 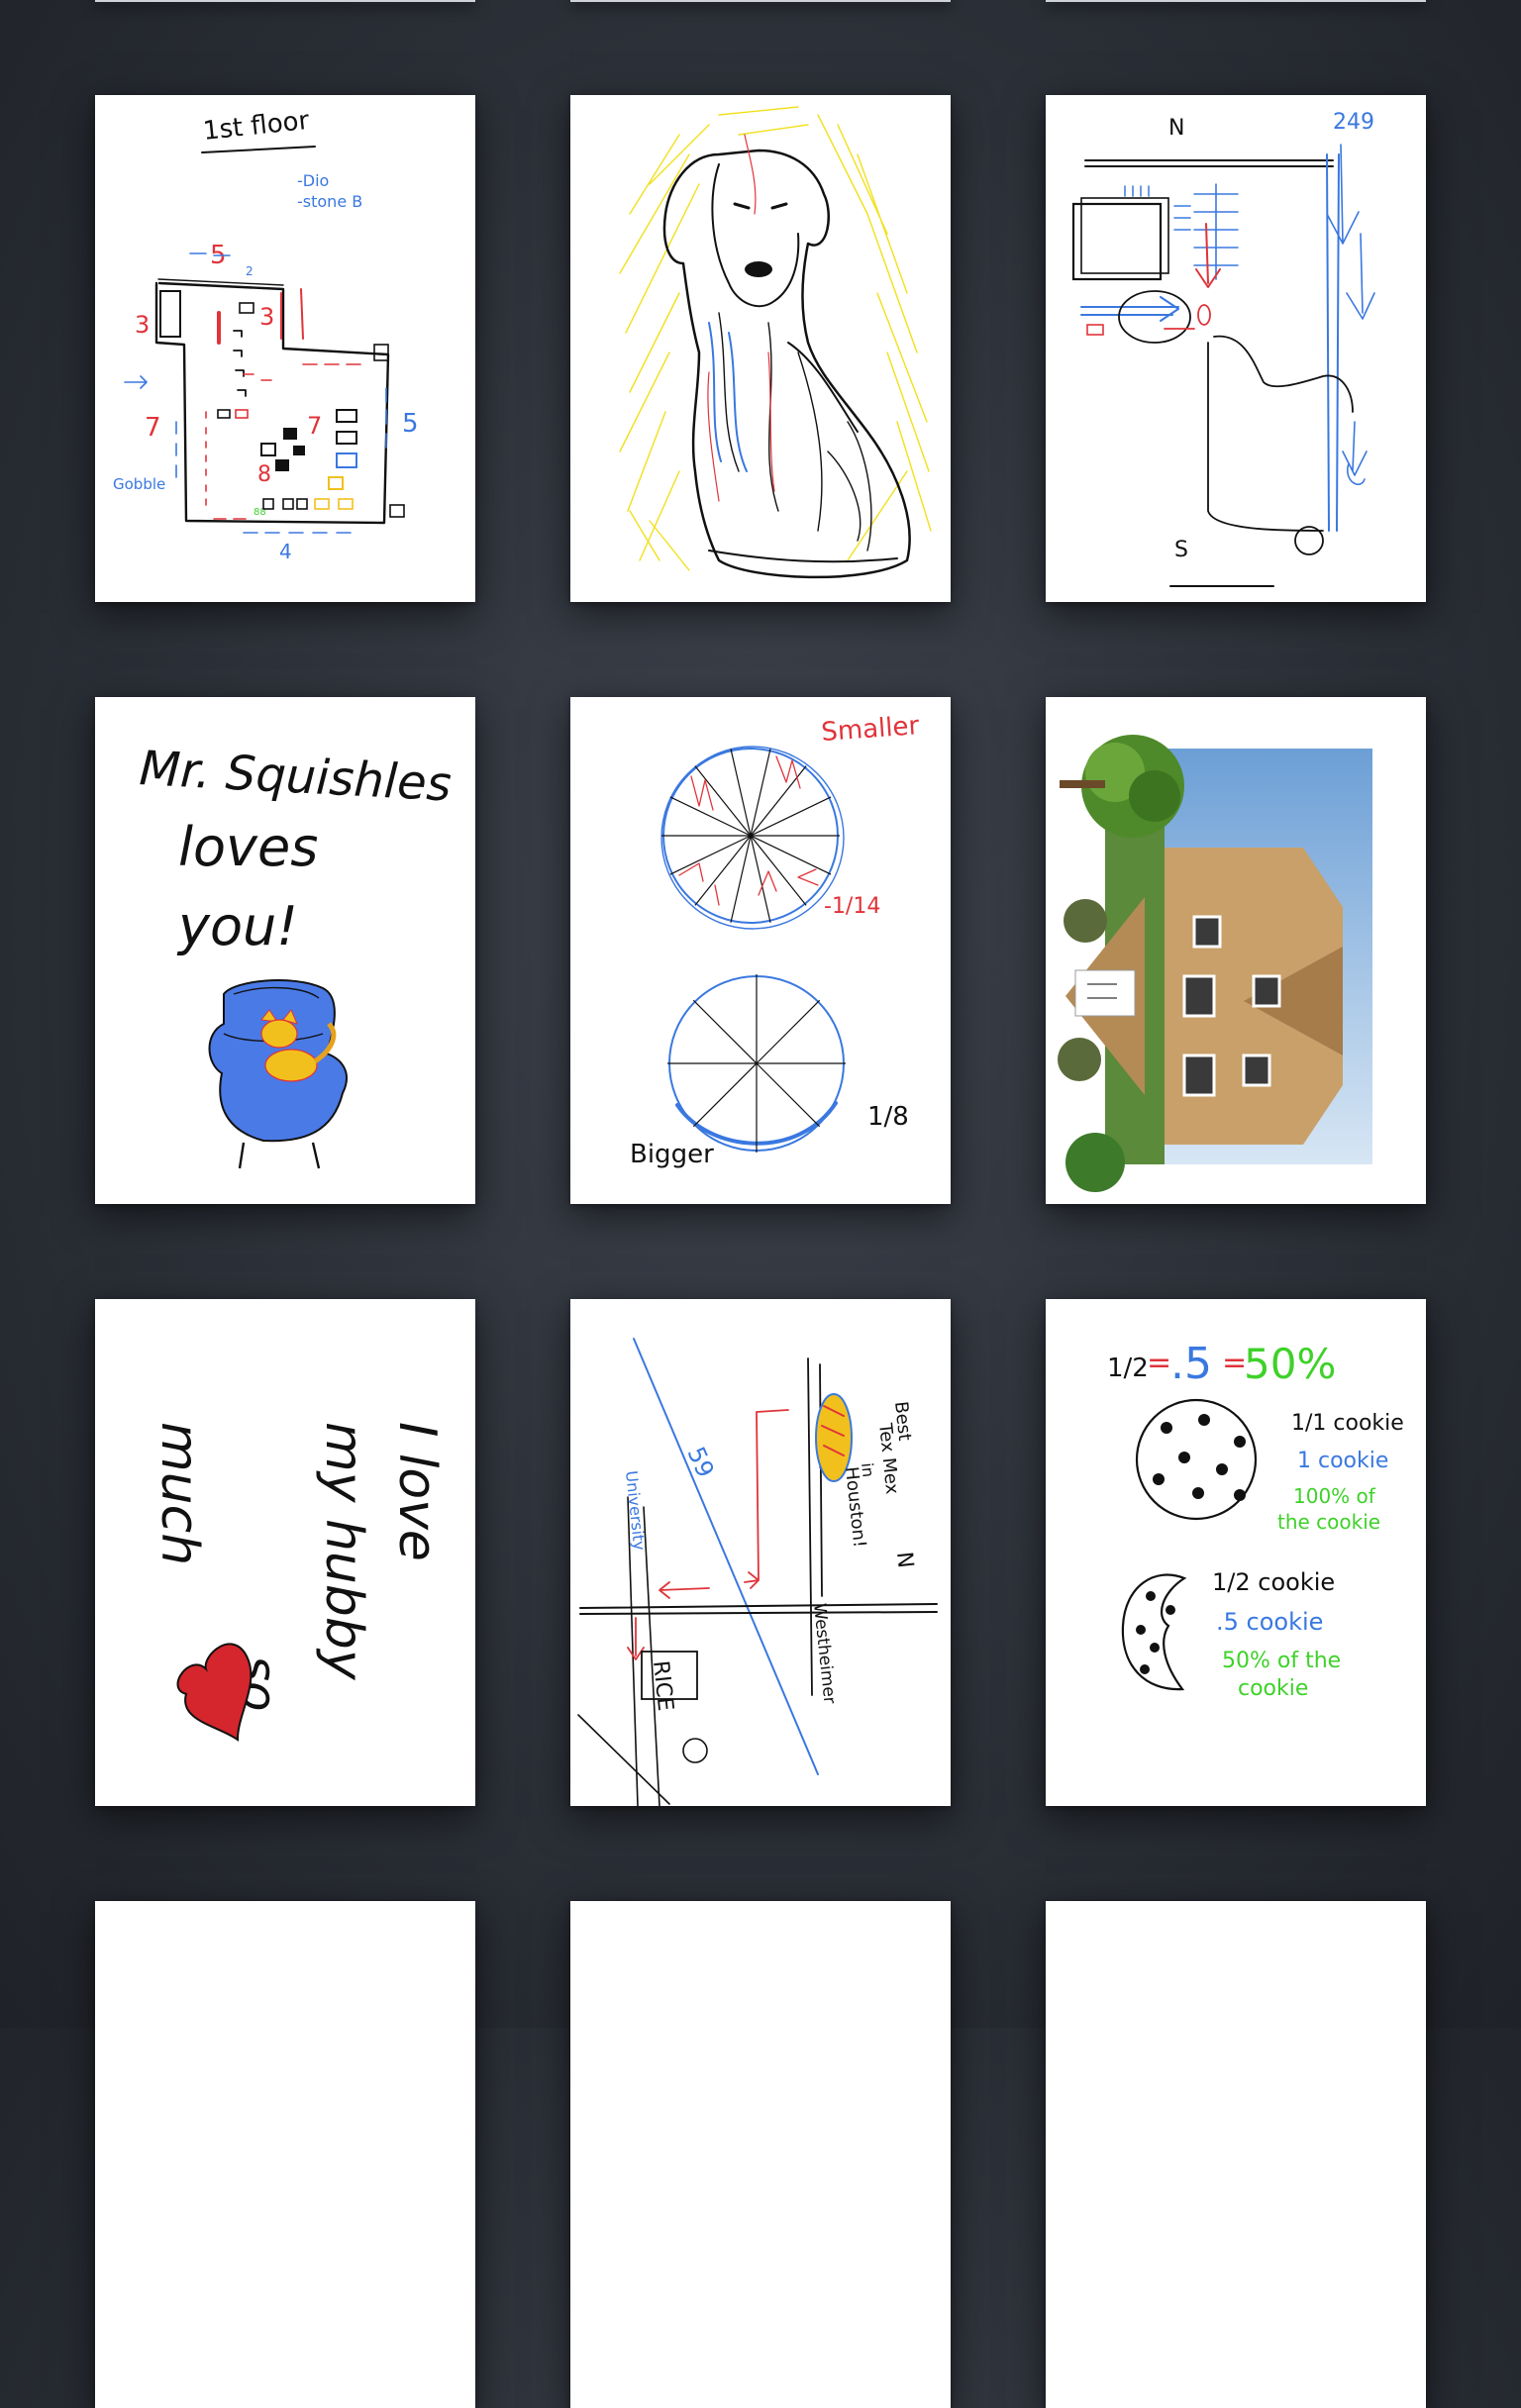 I want to click on fraction-label: 1/8, so click(x=888, y=1117).